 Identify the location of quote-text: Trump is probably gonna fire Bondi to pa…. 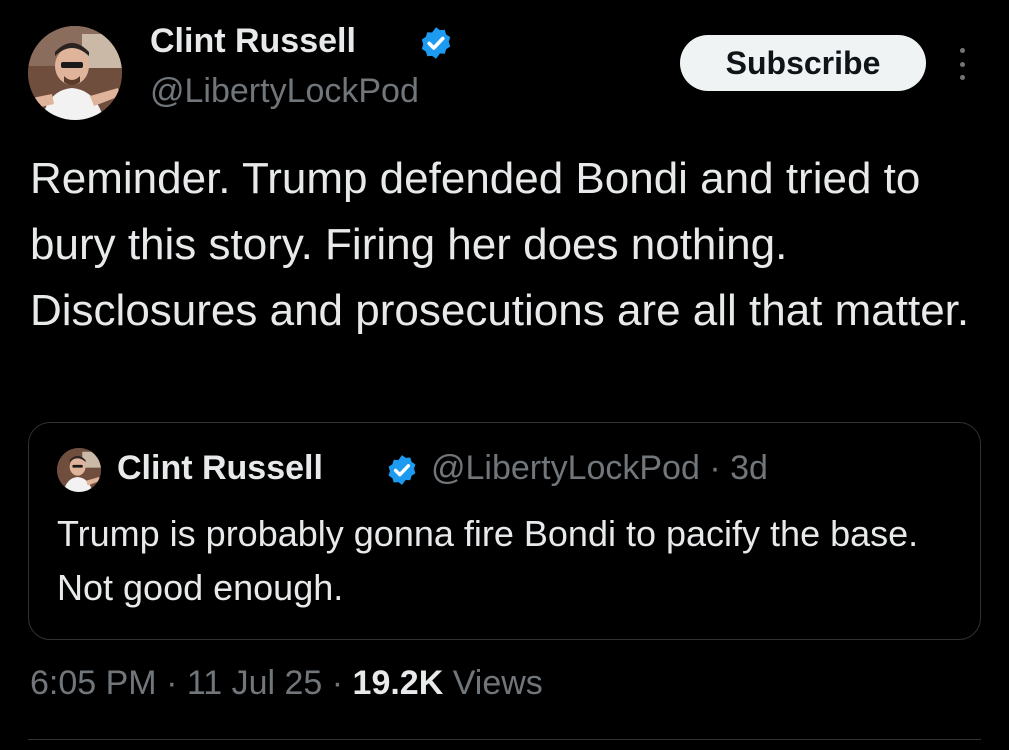
(488, 560).